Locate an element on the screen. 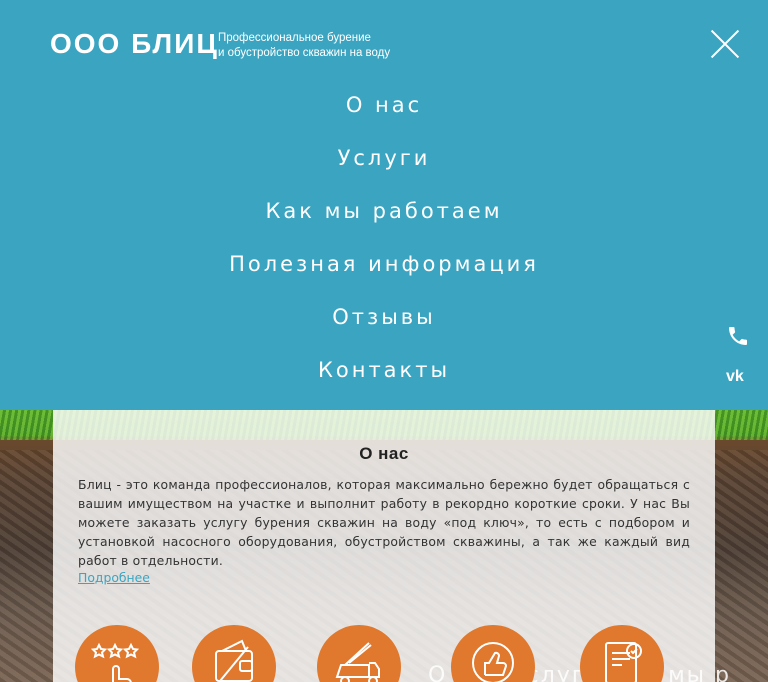  close-icon is located at coordinates (725, 44).